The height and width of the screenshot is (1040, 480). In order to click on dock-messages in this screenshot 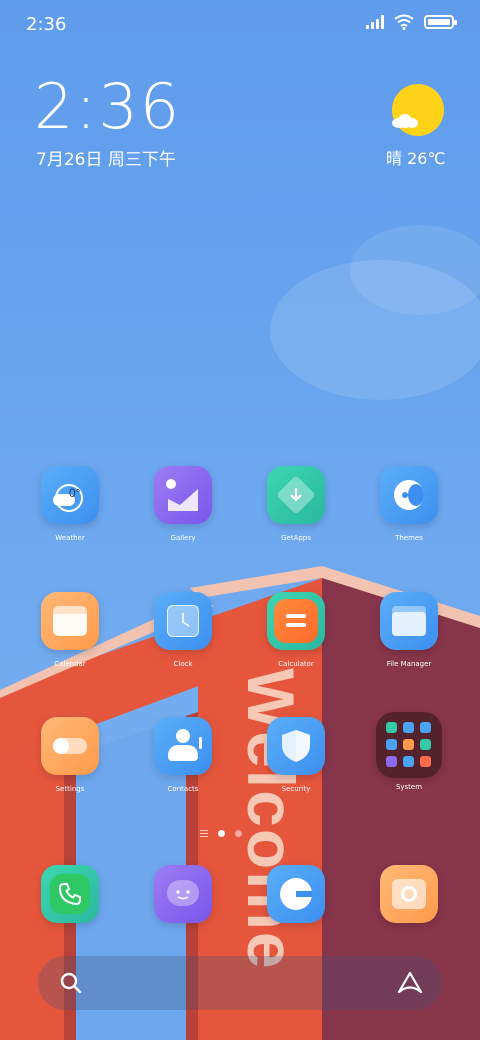, I will do `click(183, 894)`.